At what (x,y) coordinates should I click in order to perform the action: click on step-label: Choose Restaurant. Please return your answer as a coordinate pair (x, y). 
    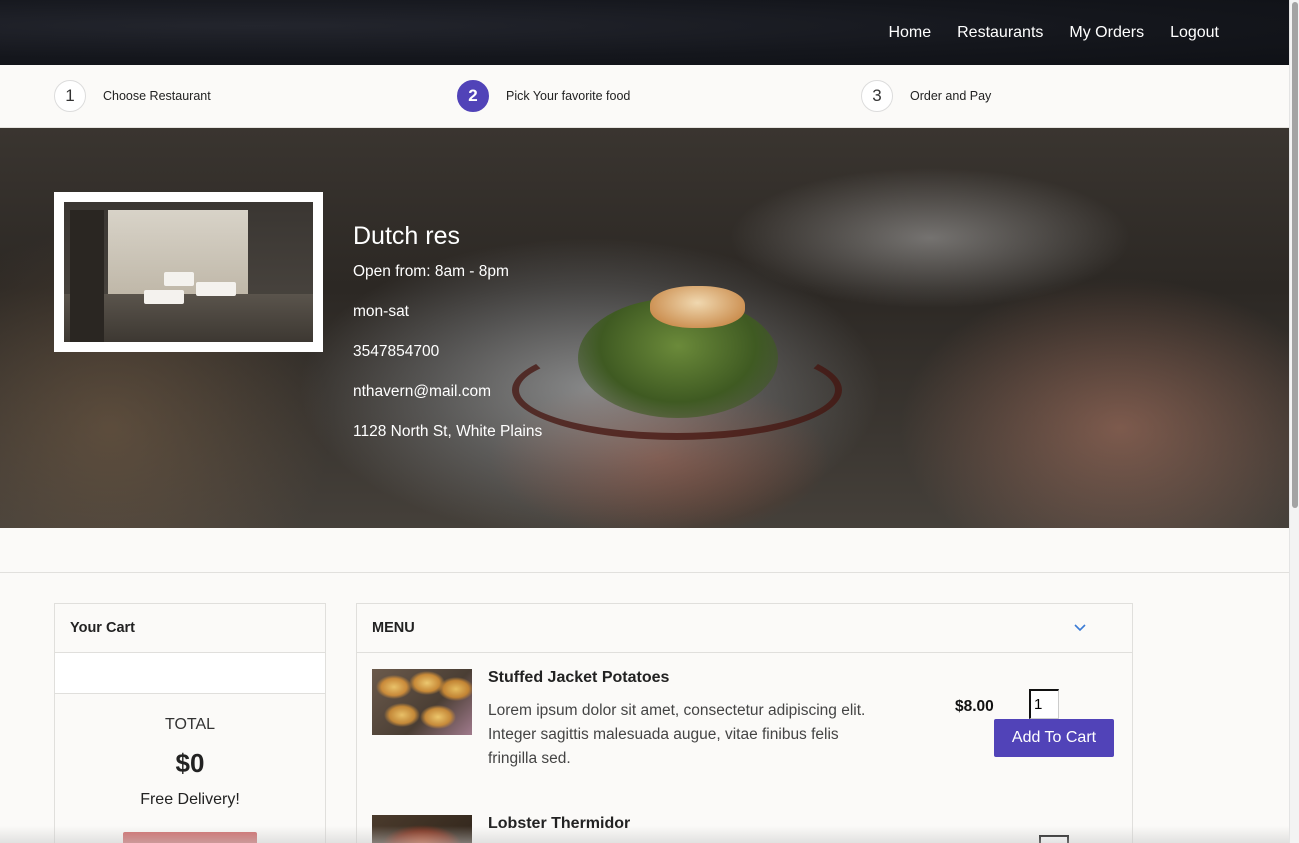
    Looking at the image, I should click on (157, 96).